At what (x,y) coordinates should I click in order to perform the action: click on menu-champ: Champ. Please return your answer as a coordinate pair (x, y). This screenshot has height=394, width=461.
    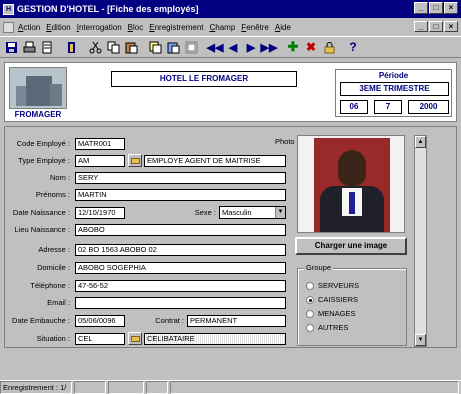
    Looking at the image, I should click on (223, 27).